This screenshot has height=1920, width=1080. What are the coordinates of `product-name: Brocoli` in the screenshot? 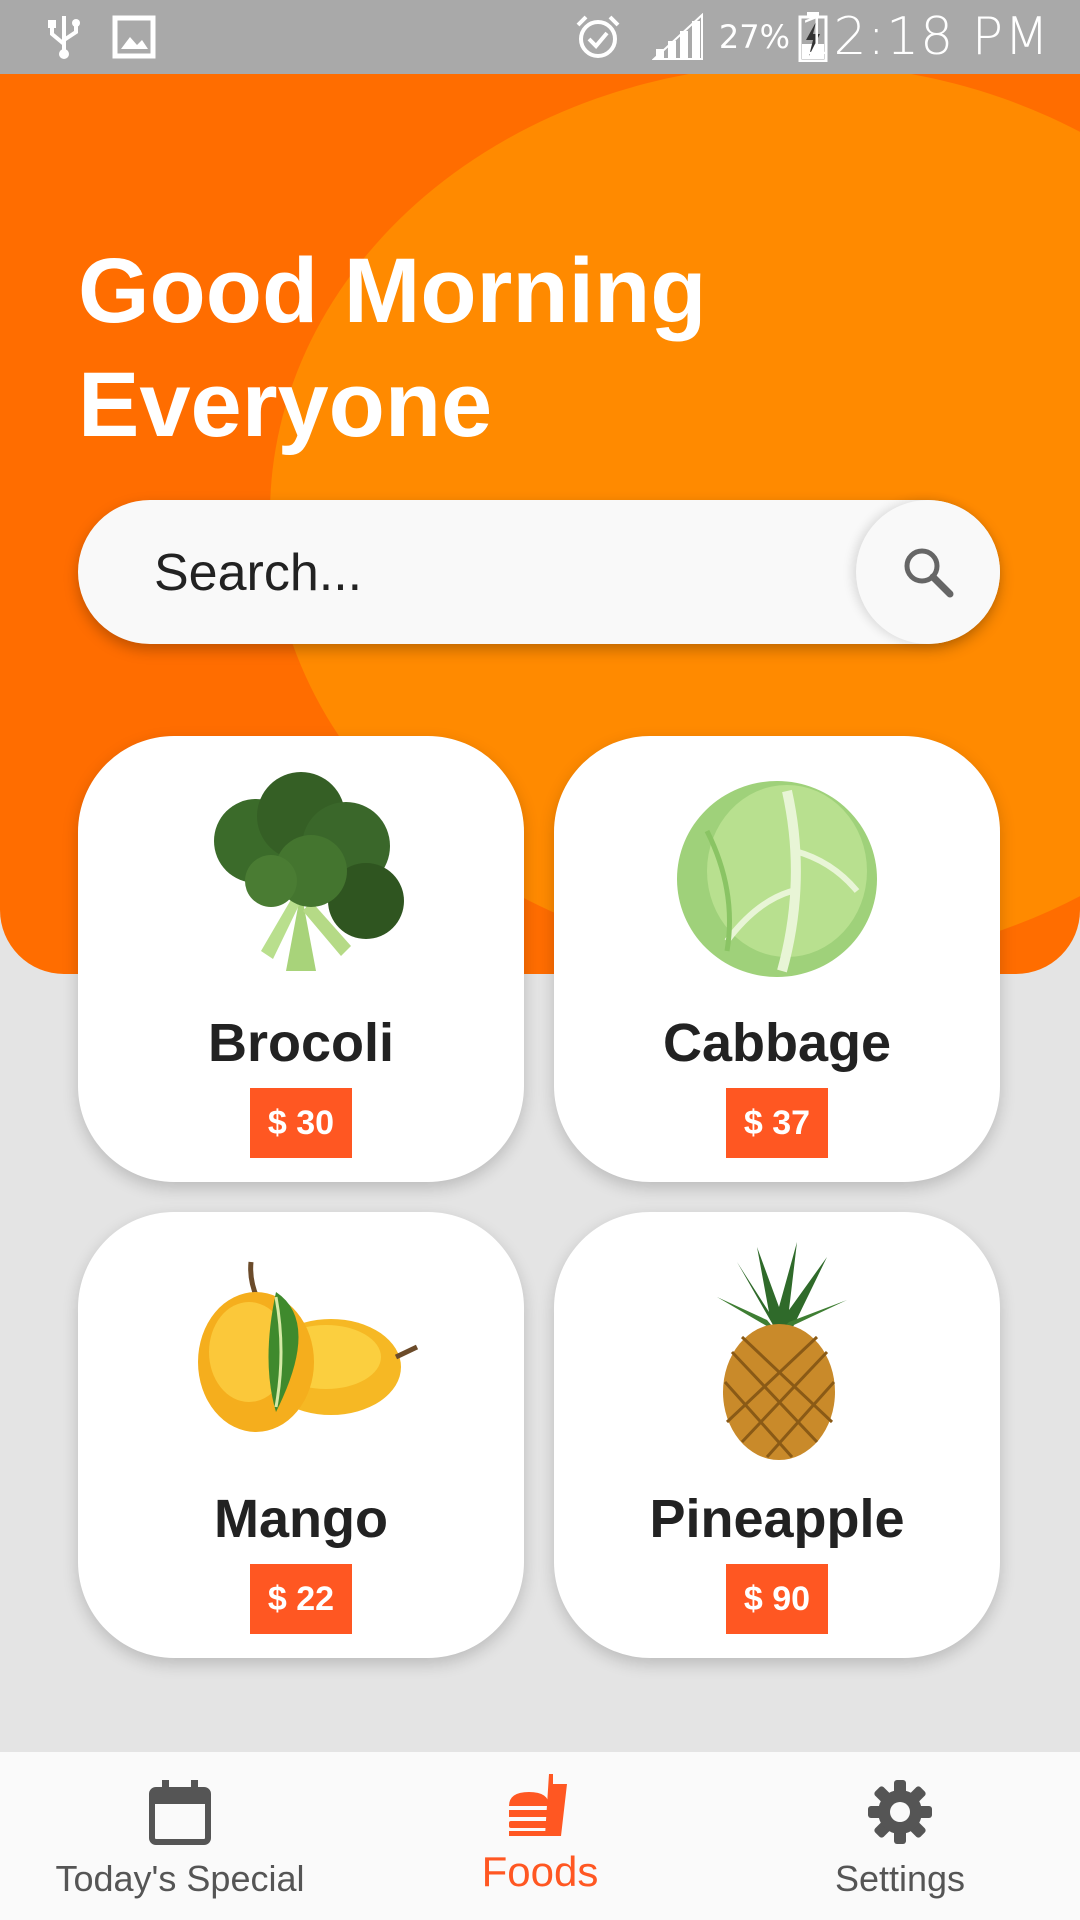 It's located at (301, 1043).